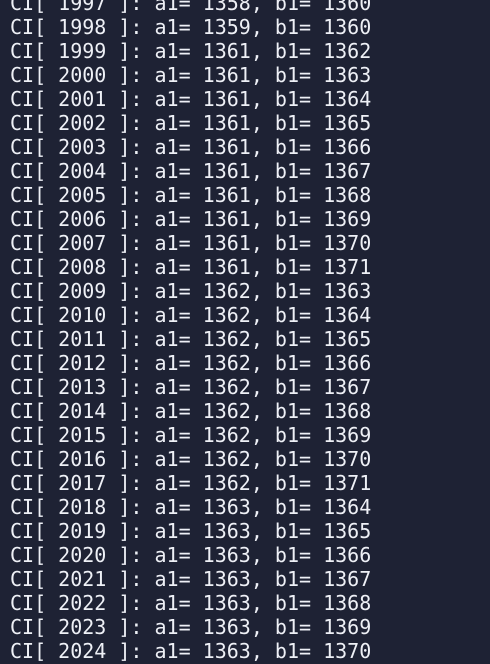 This screenshot has width=490, height=664. I want to click on output-line: CI[ 2012 ]: a1= 1362, b1= 1366, so click(191, 363).